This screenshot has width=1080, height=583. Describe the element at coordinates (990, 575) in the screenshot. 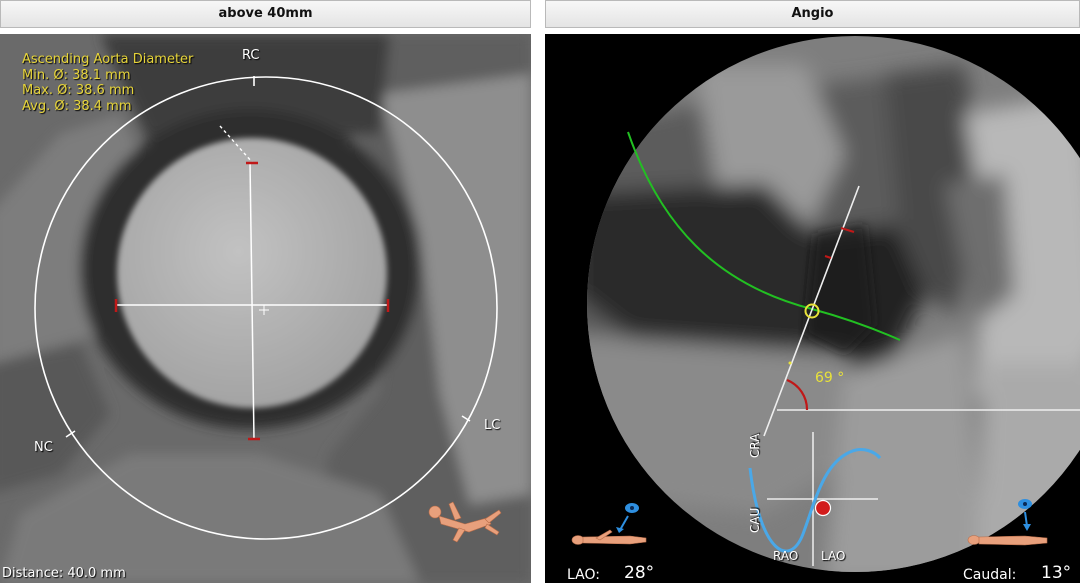

I see `caudal-label: Caudal:` at that location.